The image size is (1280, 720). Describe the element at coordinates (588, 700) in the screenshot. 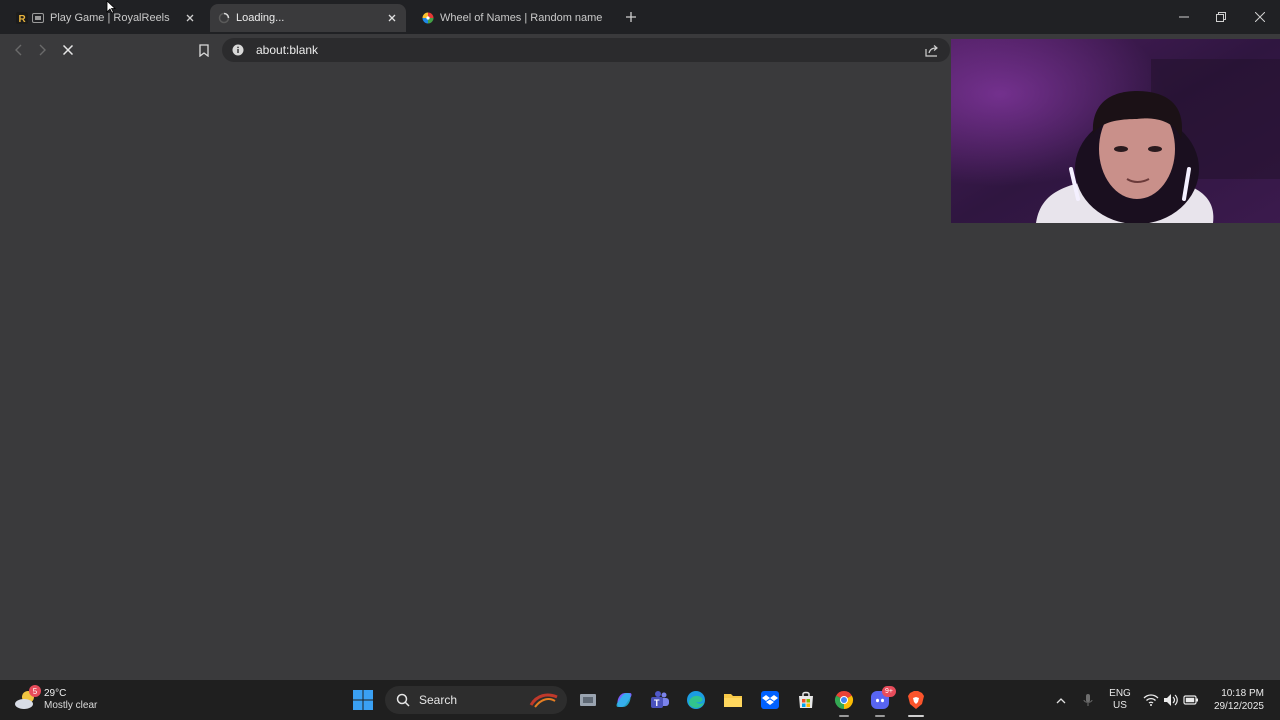

I see `task-view-icon` at that location.